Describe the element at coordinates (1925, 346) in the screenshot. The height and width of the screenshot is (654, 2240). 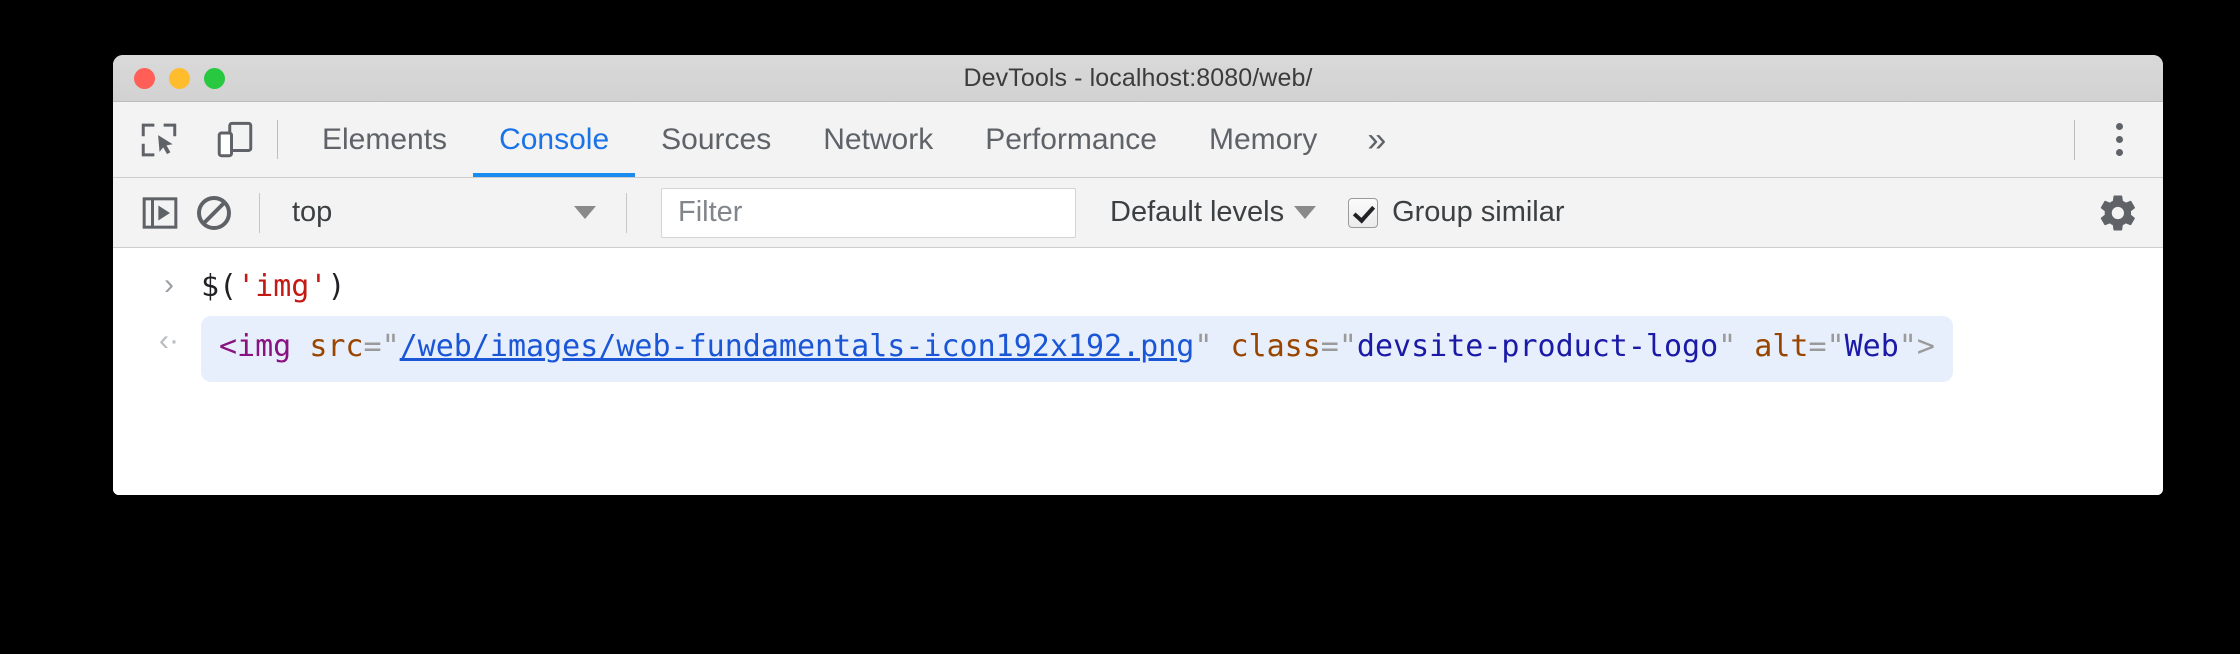
I see `html-tag-close-token: >` at that location.